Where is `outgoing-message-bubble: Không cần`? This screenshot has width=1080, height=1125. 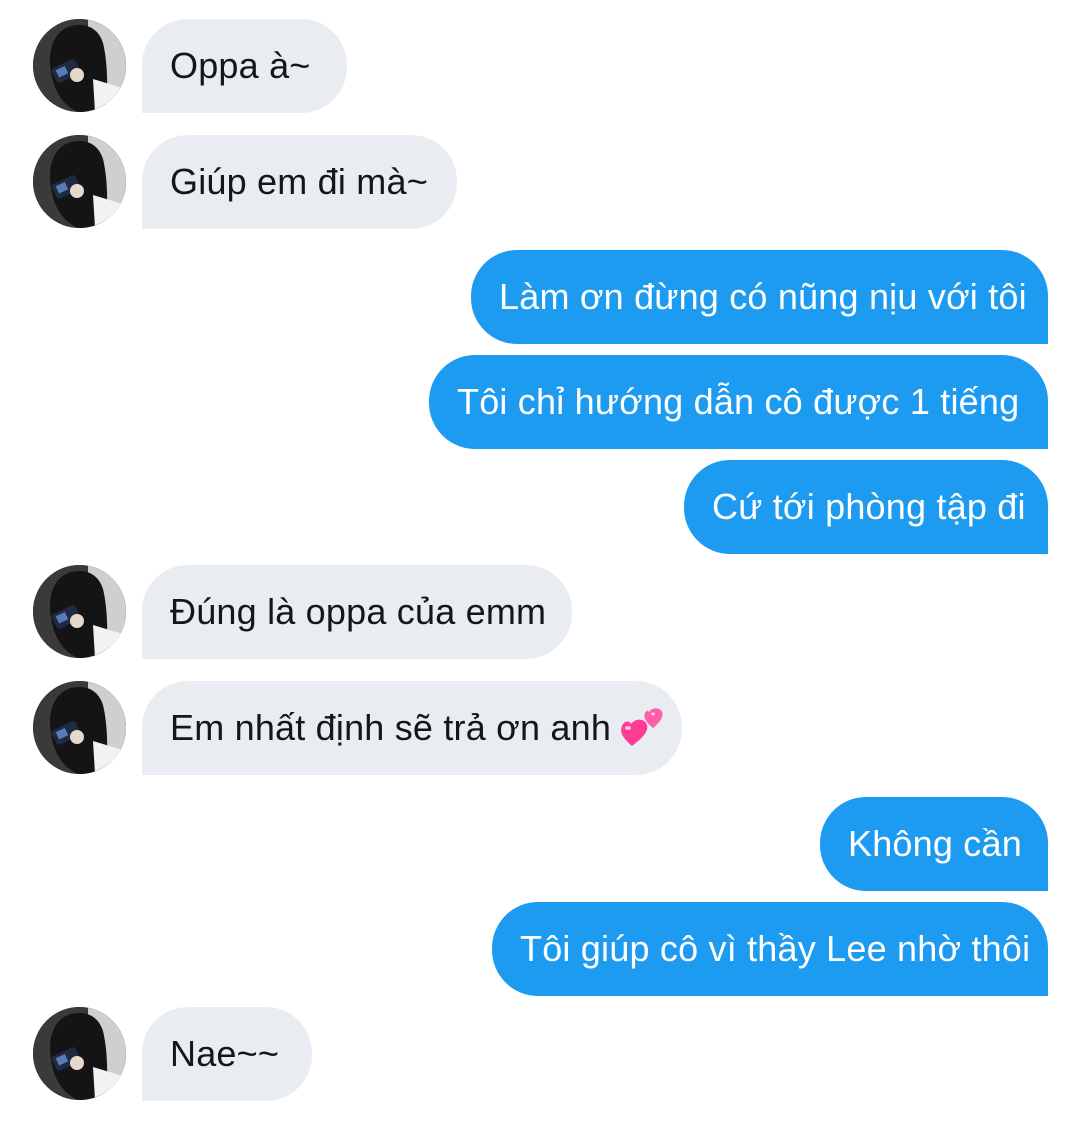
outgoing-message-bubble: Không cần is located at coordinates (934, 844).